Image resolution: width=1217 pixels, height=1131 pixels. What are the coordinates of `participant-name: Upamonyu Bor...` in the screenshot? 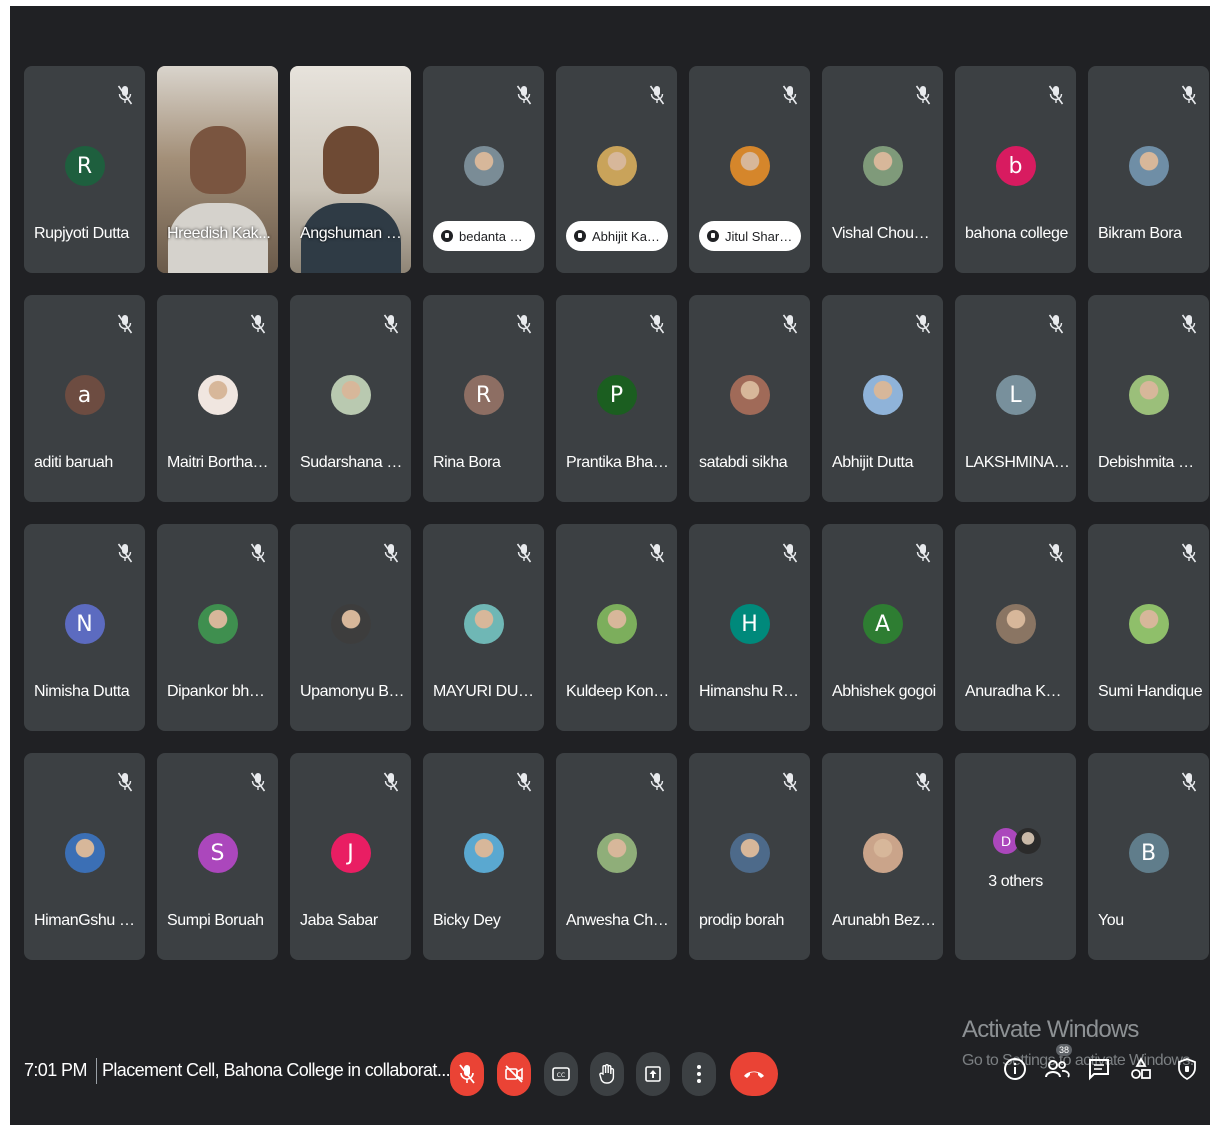 It's located at (352, 691).